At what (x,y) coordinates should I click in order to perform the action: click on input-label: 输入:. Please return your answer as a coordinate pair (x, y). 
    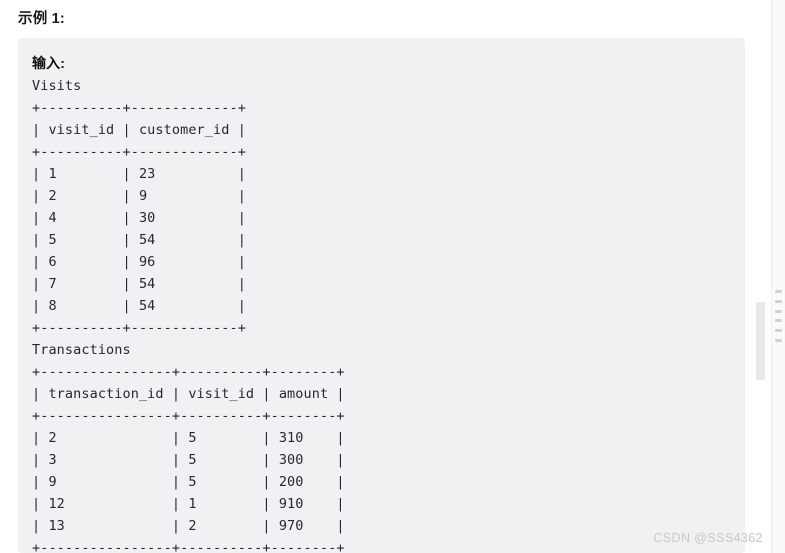
    Looking at the image, I should click on (48, 63).